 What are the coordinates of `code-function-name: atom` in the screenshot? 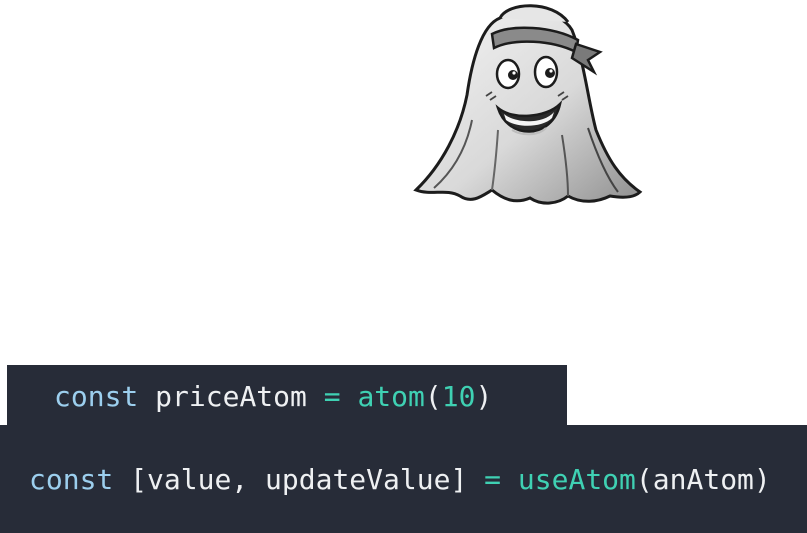 It's located at (391, 396).